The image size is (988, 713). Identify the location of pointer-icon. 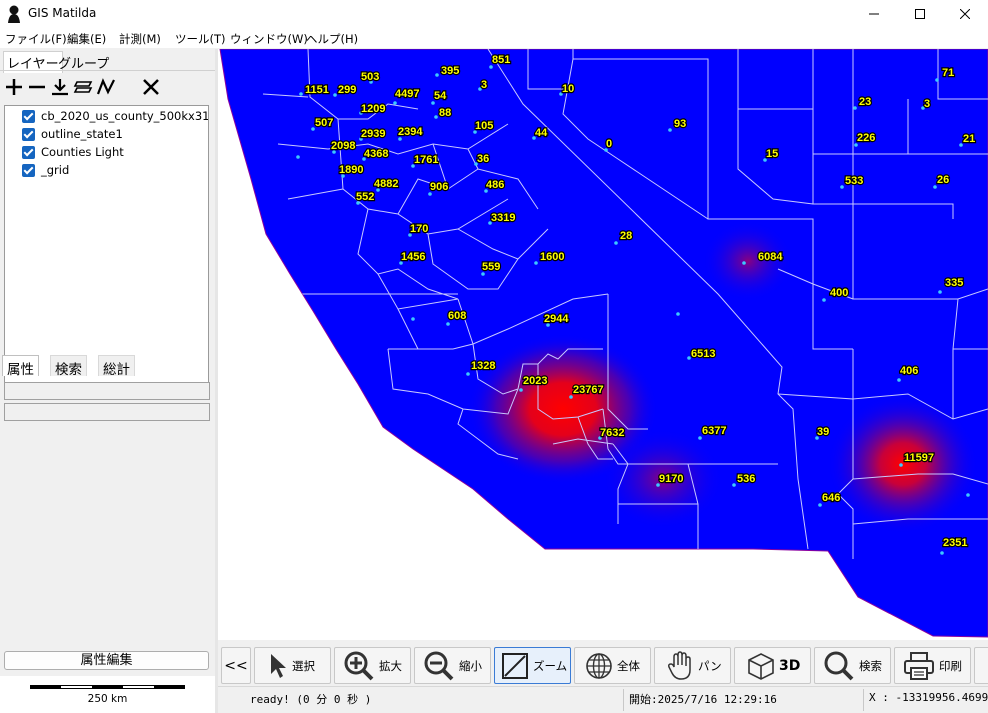
(278, 665).